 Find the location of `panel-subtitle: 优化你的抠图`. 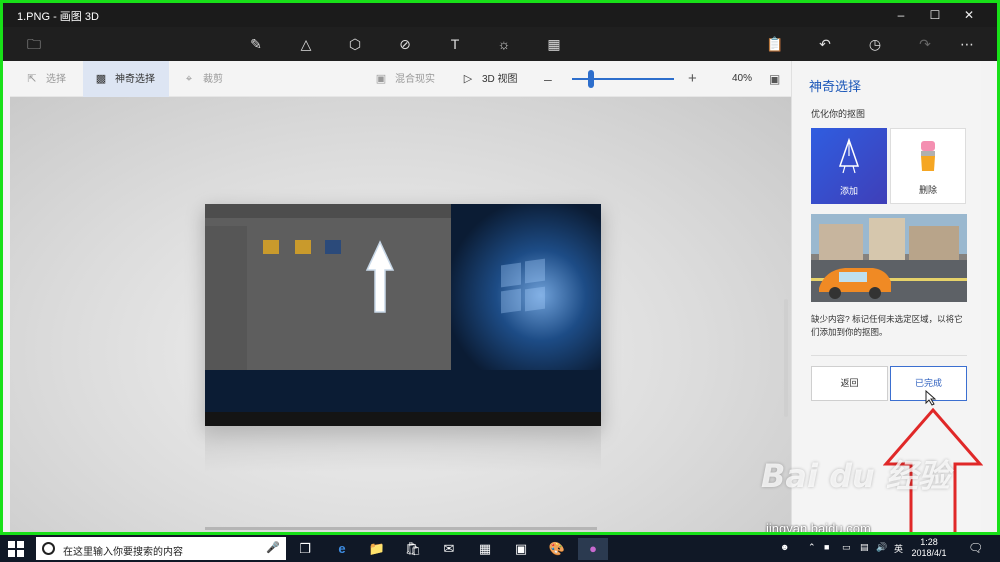

panel-subtitle: 优化你的抠图 is located at coordinates (838, 114).